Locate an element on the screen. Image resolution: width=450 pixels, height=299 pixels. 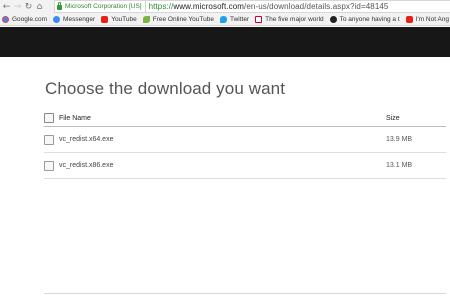
twitter-icon is located at coordinates (223, 19).